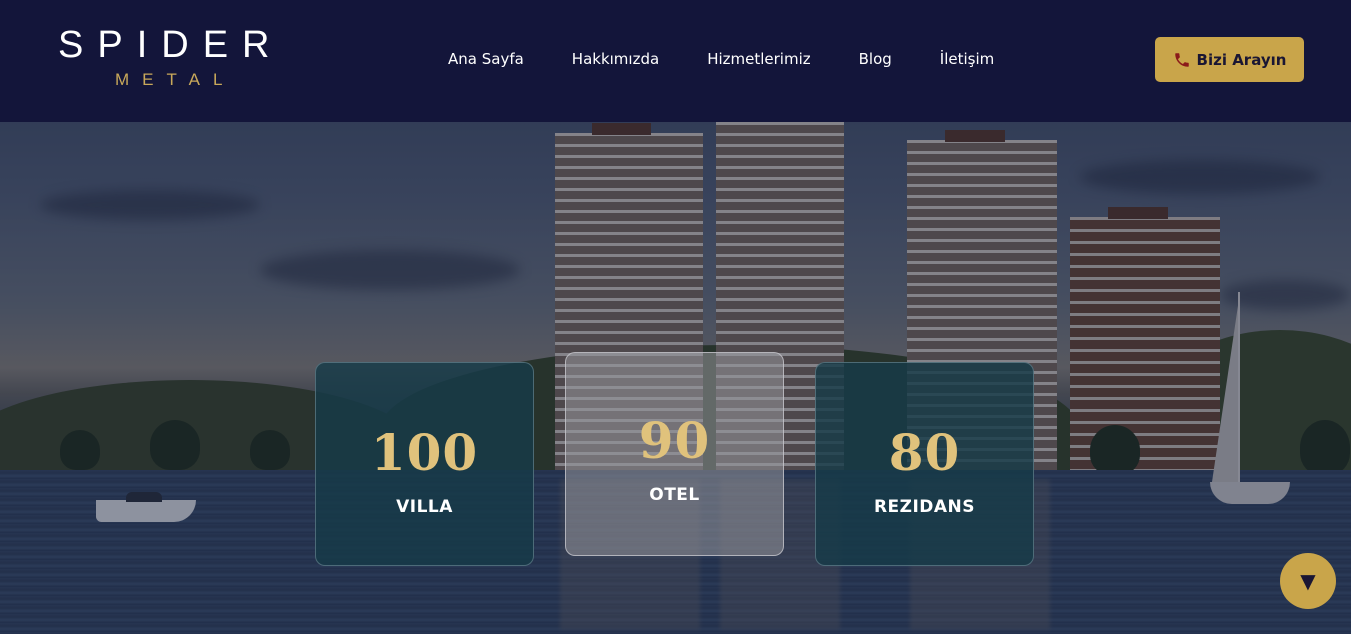 Image resolution: width=1351 pixels, height=634 pixels. What do you see at coordinates (924, 507) in the screenshot?
I see `stat-label: REZIDANS` at bounding box center [924, 507].